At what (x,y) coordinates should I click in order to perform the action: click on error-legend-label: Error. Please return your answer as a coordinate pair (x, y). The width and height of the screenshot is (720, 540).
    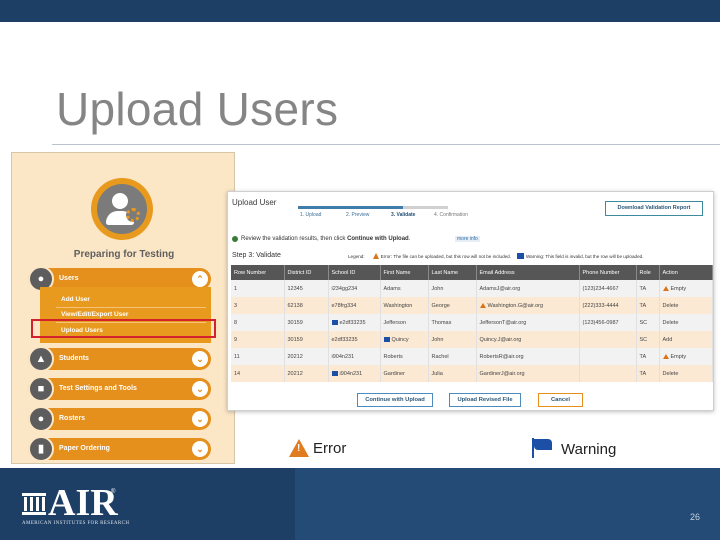
    Looking at the image, I should click on (330, 448).